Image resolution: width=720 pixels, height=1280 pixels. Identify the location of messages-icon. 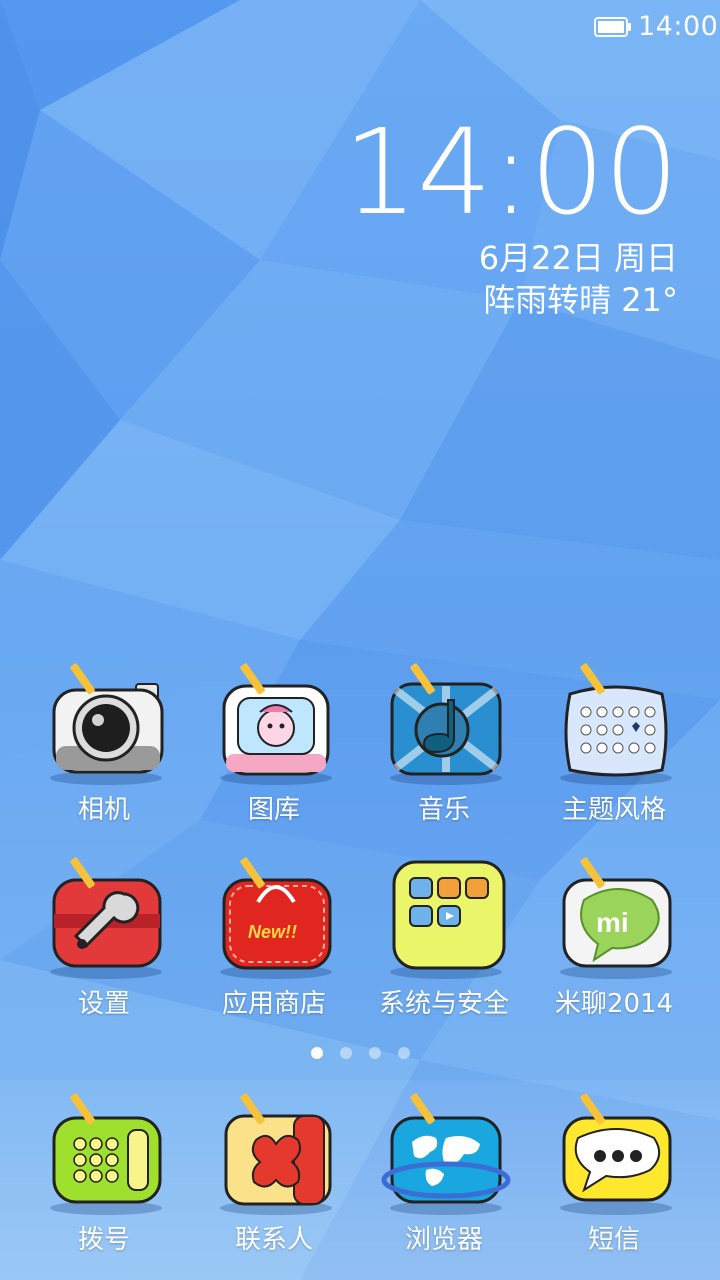
(616, 1154).